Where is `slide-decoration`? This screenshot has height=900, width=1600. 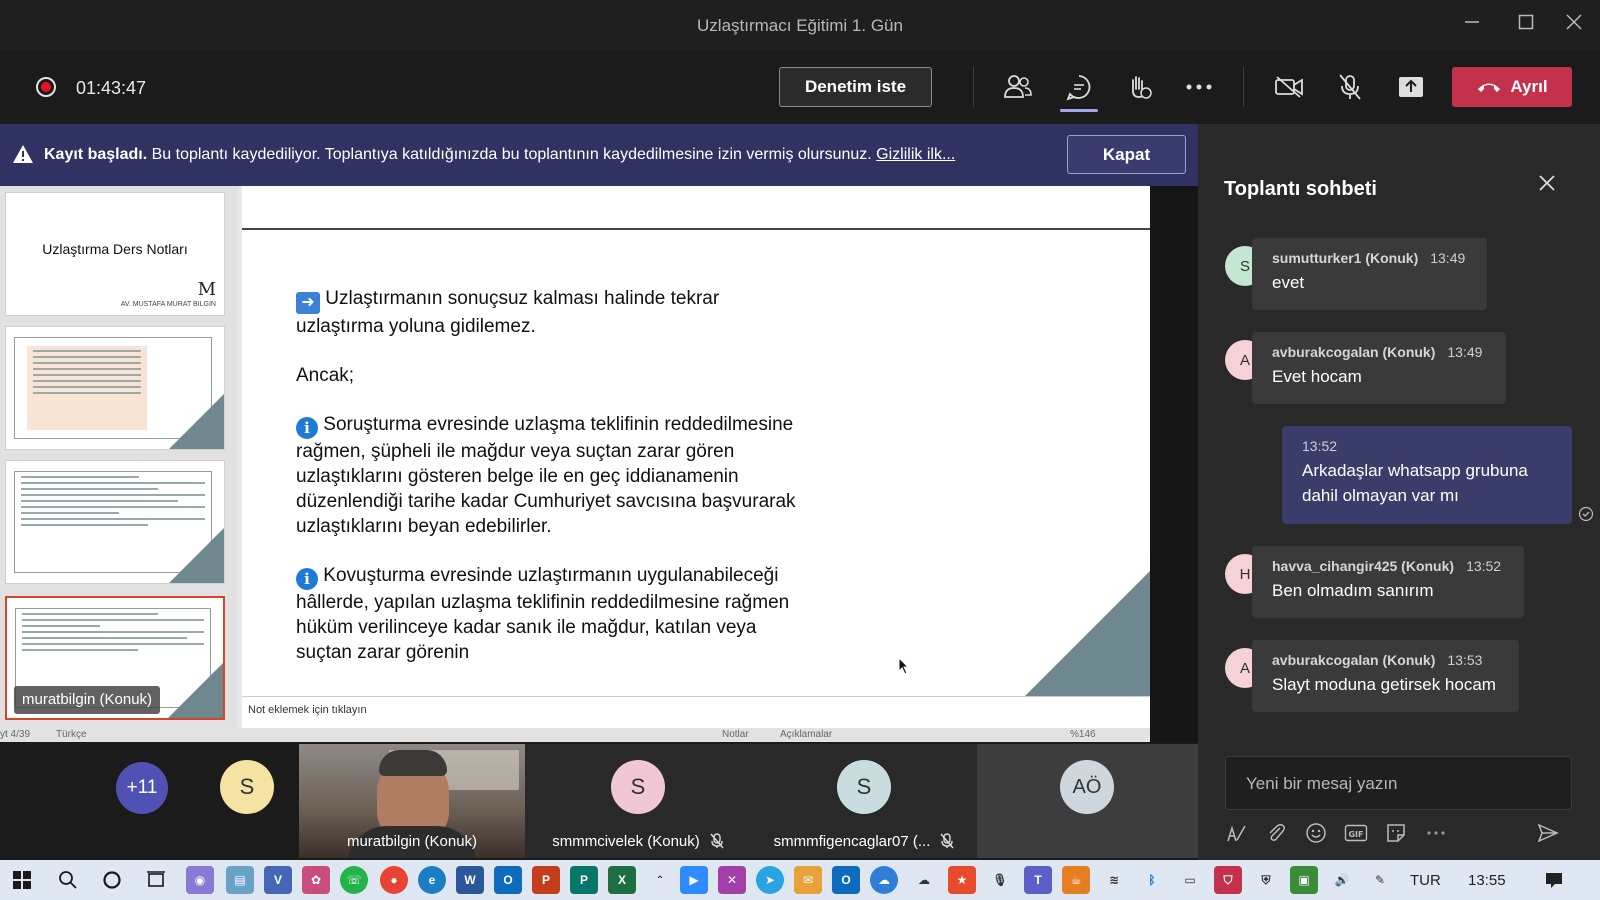
slide-decoration is located at coordinates (1087, 633).